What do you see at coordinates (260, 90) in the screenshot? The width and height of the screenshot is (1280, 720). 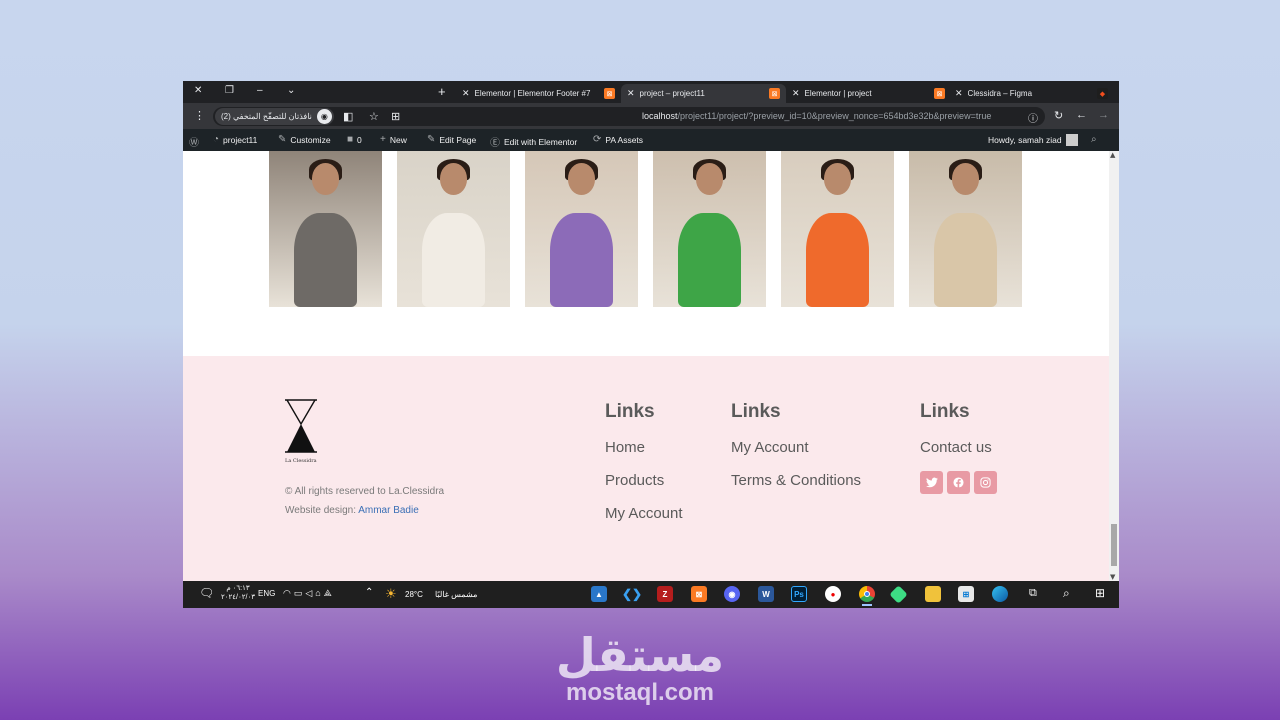 I see `minimize-window-icon: –` at bounding box center [260, 90].